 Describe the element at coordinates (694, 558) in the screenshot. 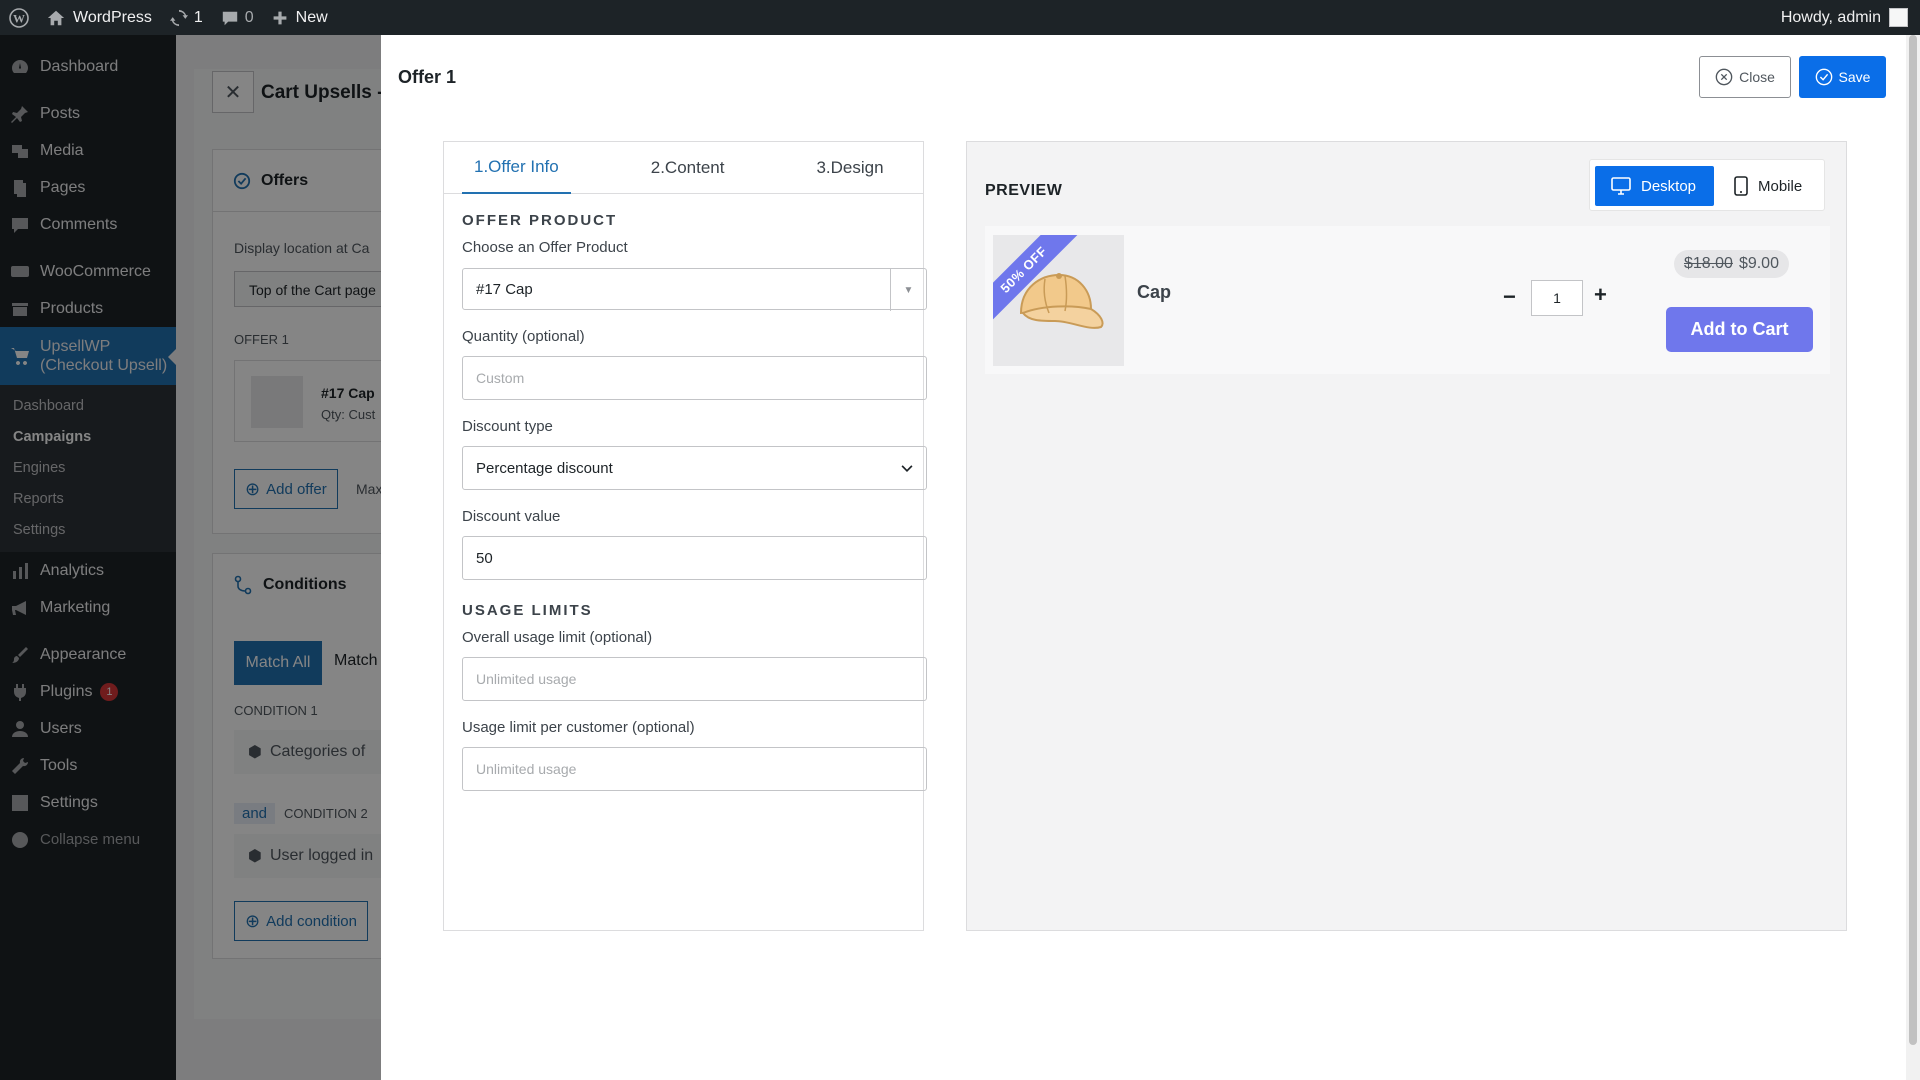

I see `discount-value-input: 50` at that location.